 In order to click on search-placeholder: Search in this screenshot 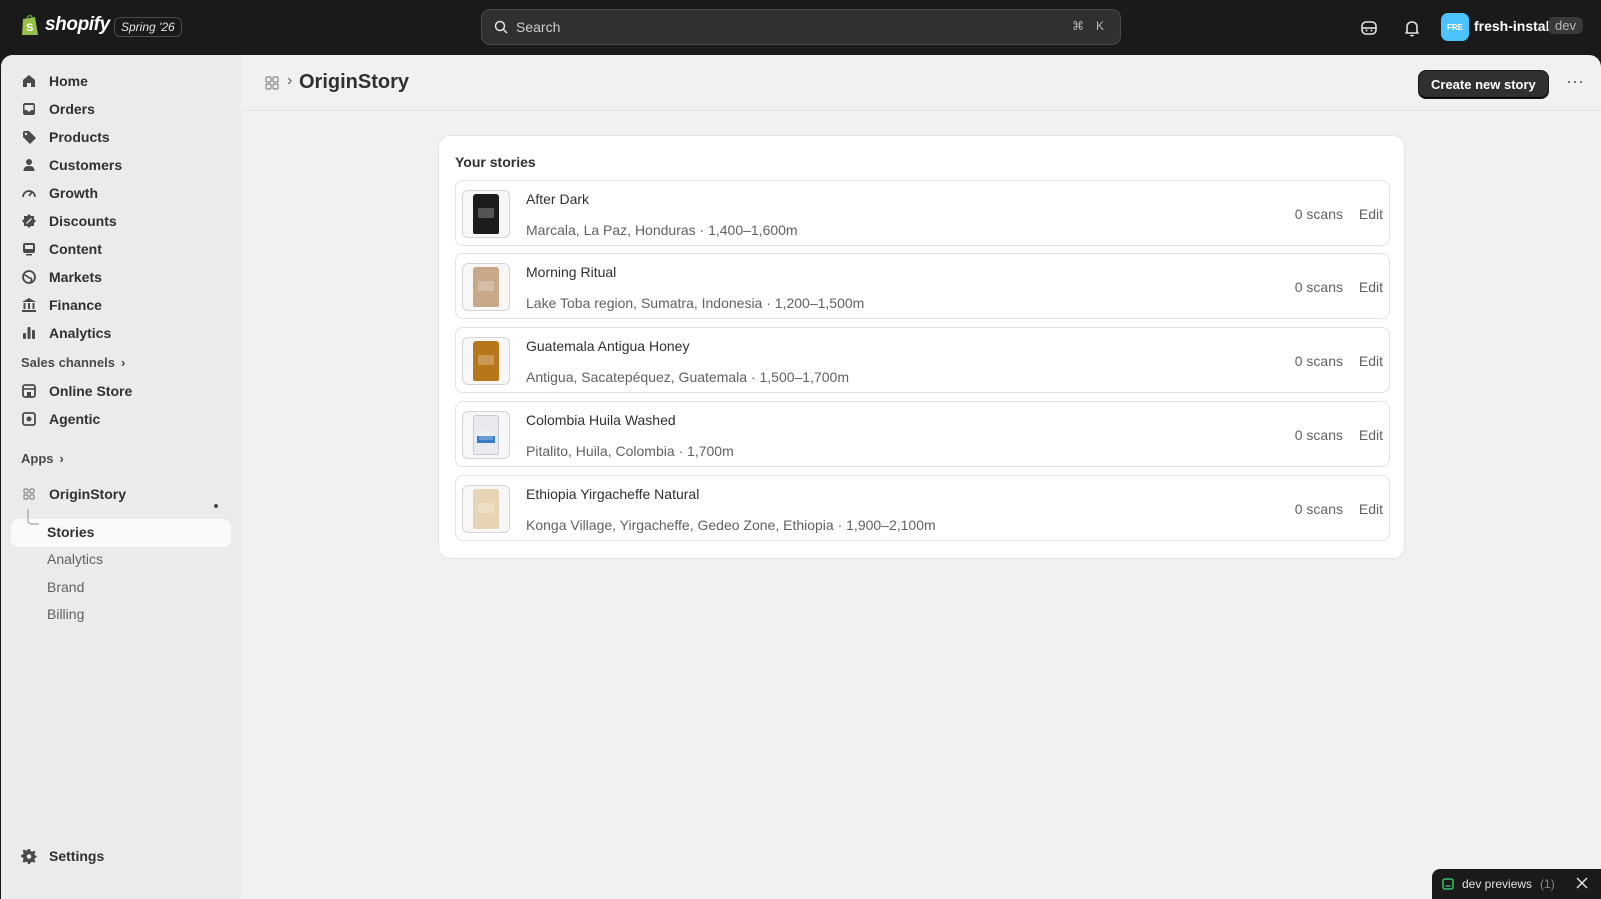, I will do `click(538, 27)`.